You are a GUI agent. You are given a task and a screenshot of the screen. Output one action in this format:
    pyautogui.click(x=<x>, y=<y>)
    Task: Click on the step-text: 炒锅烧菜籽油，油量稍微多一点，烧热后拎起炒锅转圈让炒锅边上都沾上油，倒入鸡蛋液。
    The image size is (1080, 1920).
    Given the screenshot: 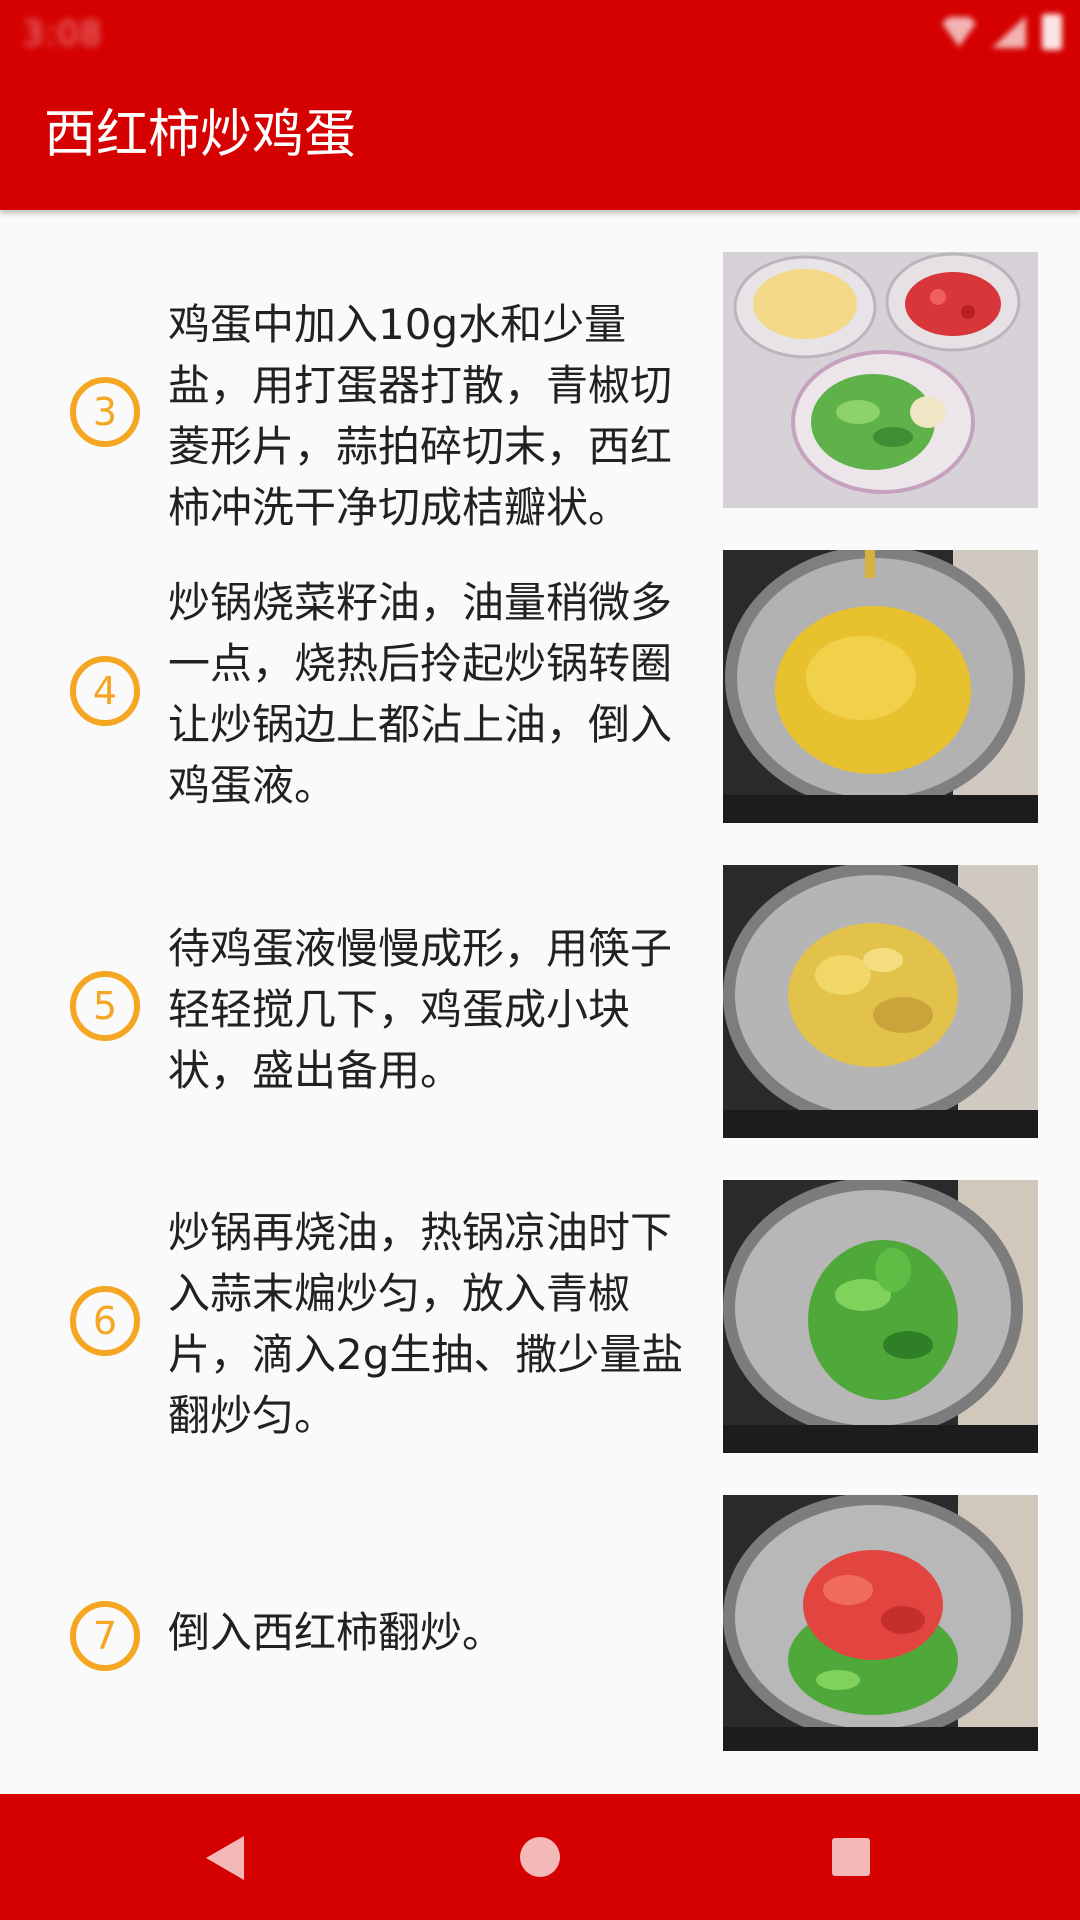 What is the action you would take?
    pyautogui.click(x=420, y=694)
    